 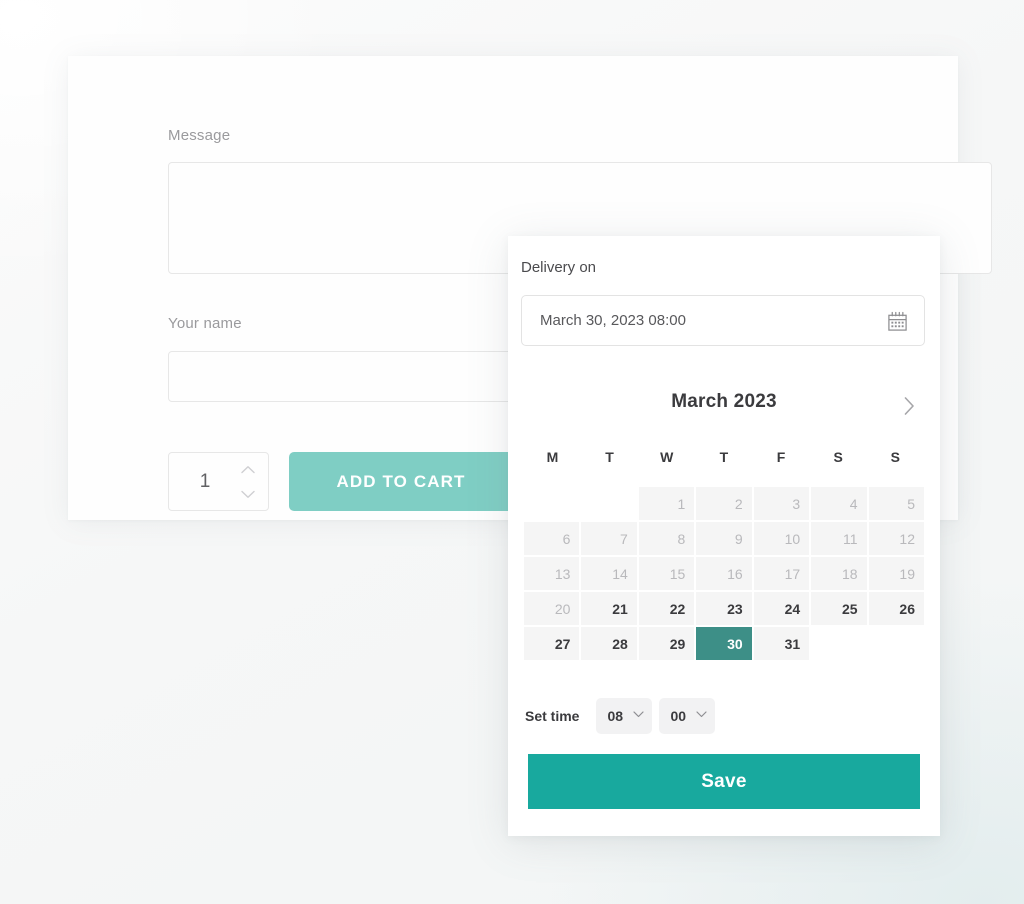 I want to click on calendar-day-16: 16, so click(x=724, y=573).